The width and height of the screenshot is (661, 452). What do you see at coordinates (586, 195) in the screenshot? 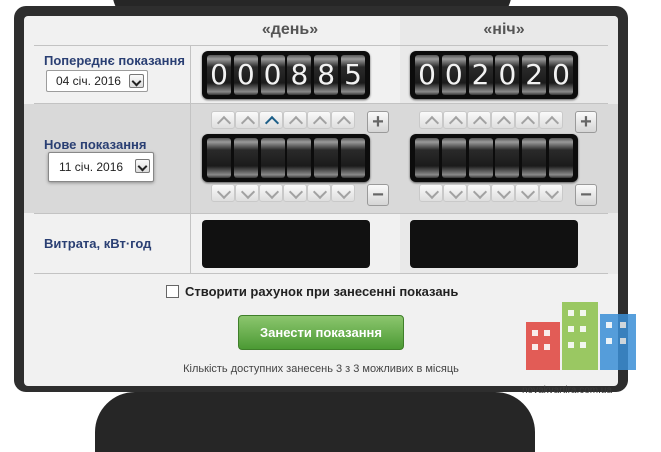
I see `night-minus-button: −` at bounding box center [586, 195].